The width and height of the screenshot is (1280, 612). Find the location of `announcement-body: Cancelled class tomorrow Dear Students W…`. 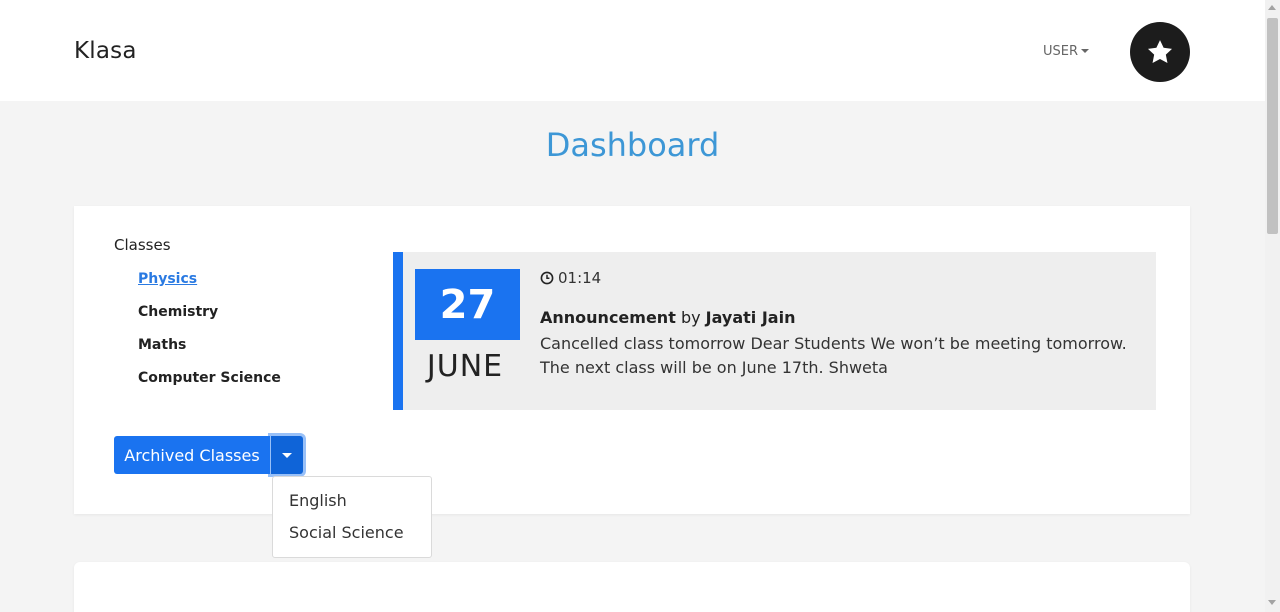

announcement-body: Cancelled class tomorrow Dear Students W… is located at coordinates (833, 355).